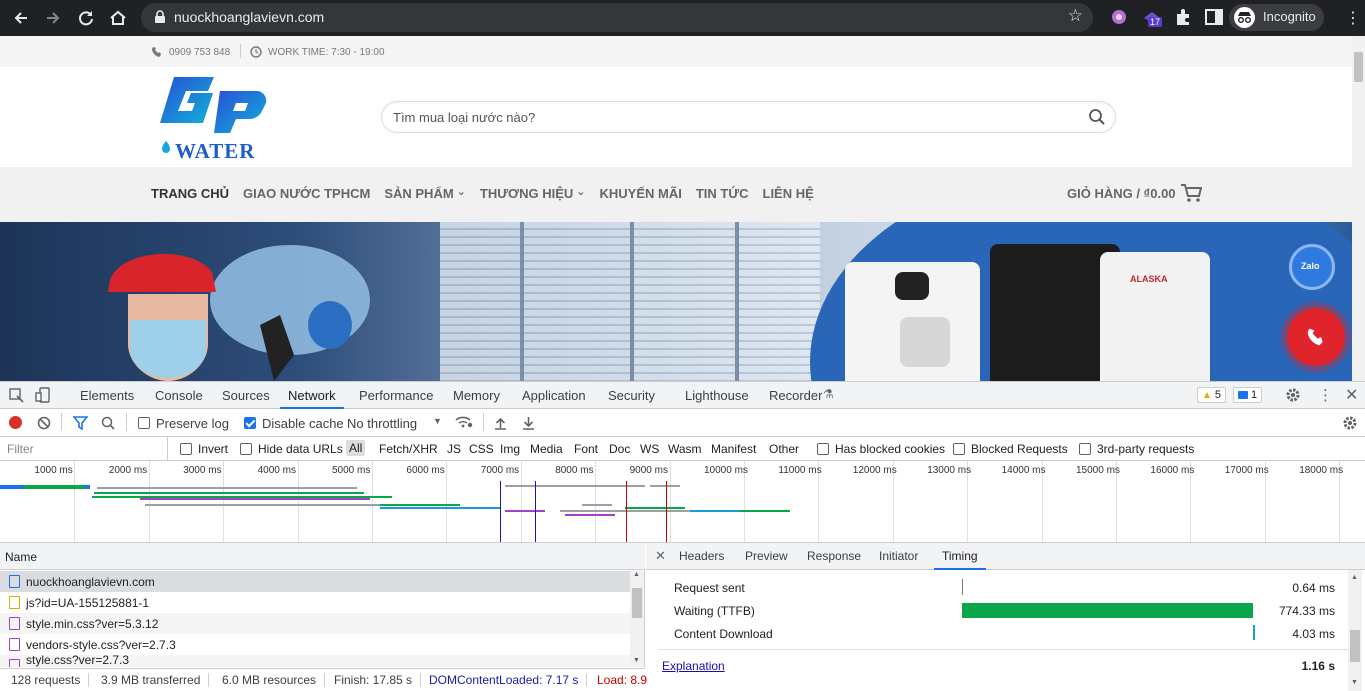  I want to click on cart-link: GIỎ HÀNG / ₫0.00, so click(1121, 193).